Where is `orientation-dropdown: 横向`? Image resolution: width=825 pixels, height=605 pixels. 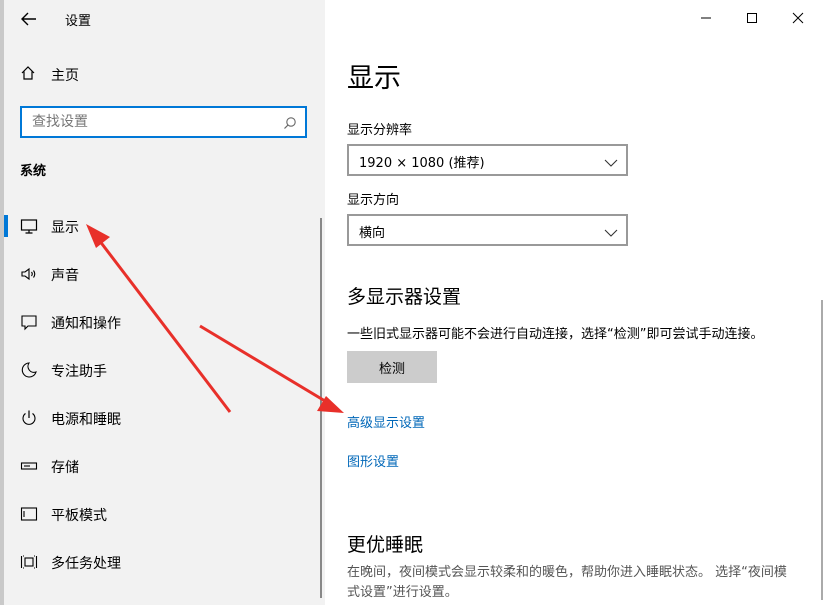
orientation-dropdown: 横向 is located at coordinates (487, 230).